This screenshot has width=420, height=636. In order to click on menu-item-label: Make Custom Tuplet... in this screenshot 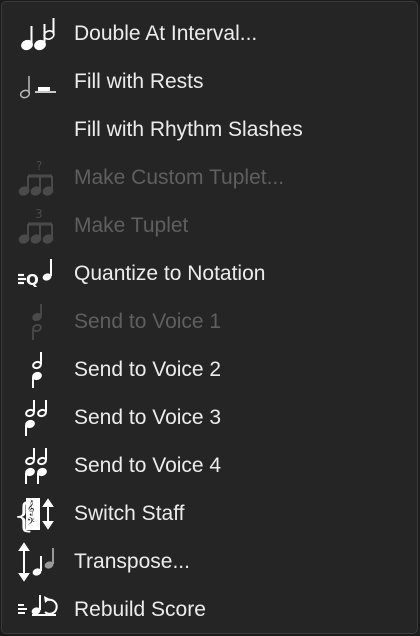, I will do `click(179, 177)`.